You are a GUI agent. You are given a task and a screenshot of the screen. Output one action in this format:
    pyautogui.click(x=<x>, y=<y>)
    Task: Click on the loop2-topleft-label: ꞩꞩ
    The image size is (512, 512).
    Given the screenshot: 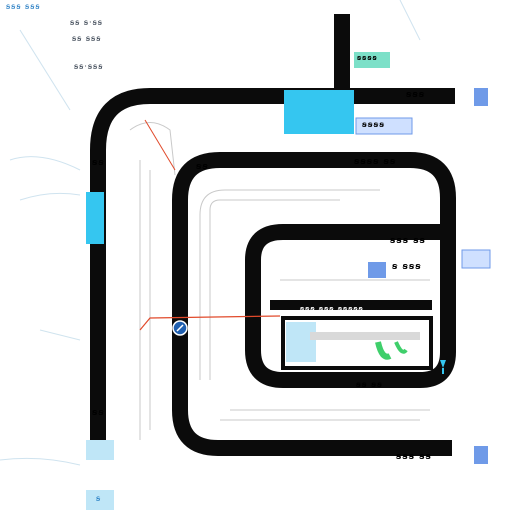 What is the action you would take?
    pyautogui.click(x=202, y=167)
    